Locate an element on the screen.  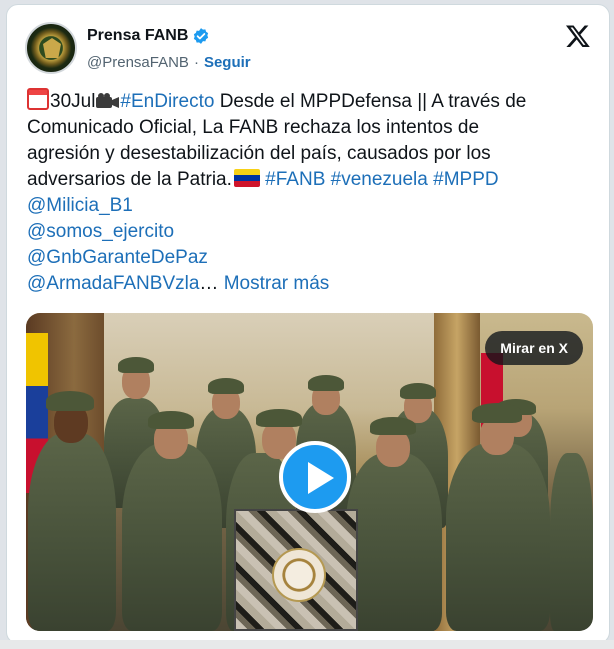
venezuela-flag-icon is located at coordinates (246, 178).